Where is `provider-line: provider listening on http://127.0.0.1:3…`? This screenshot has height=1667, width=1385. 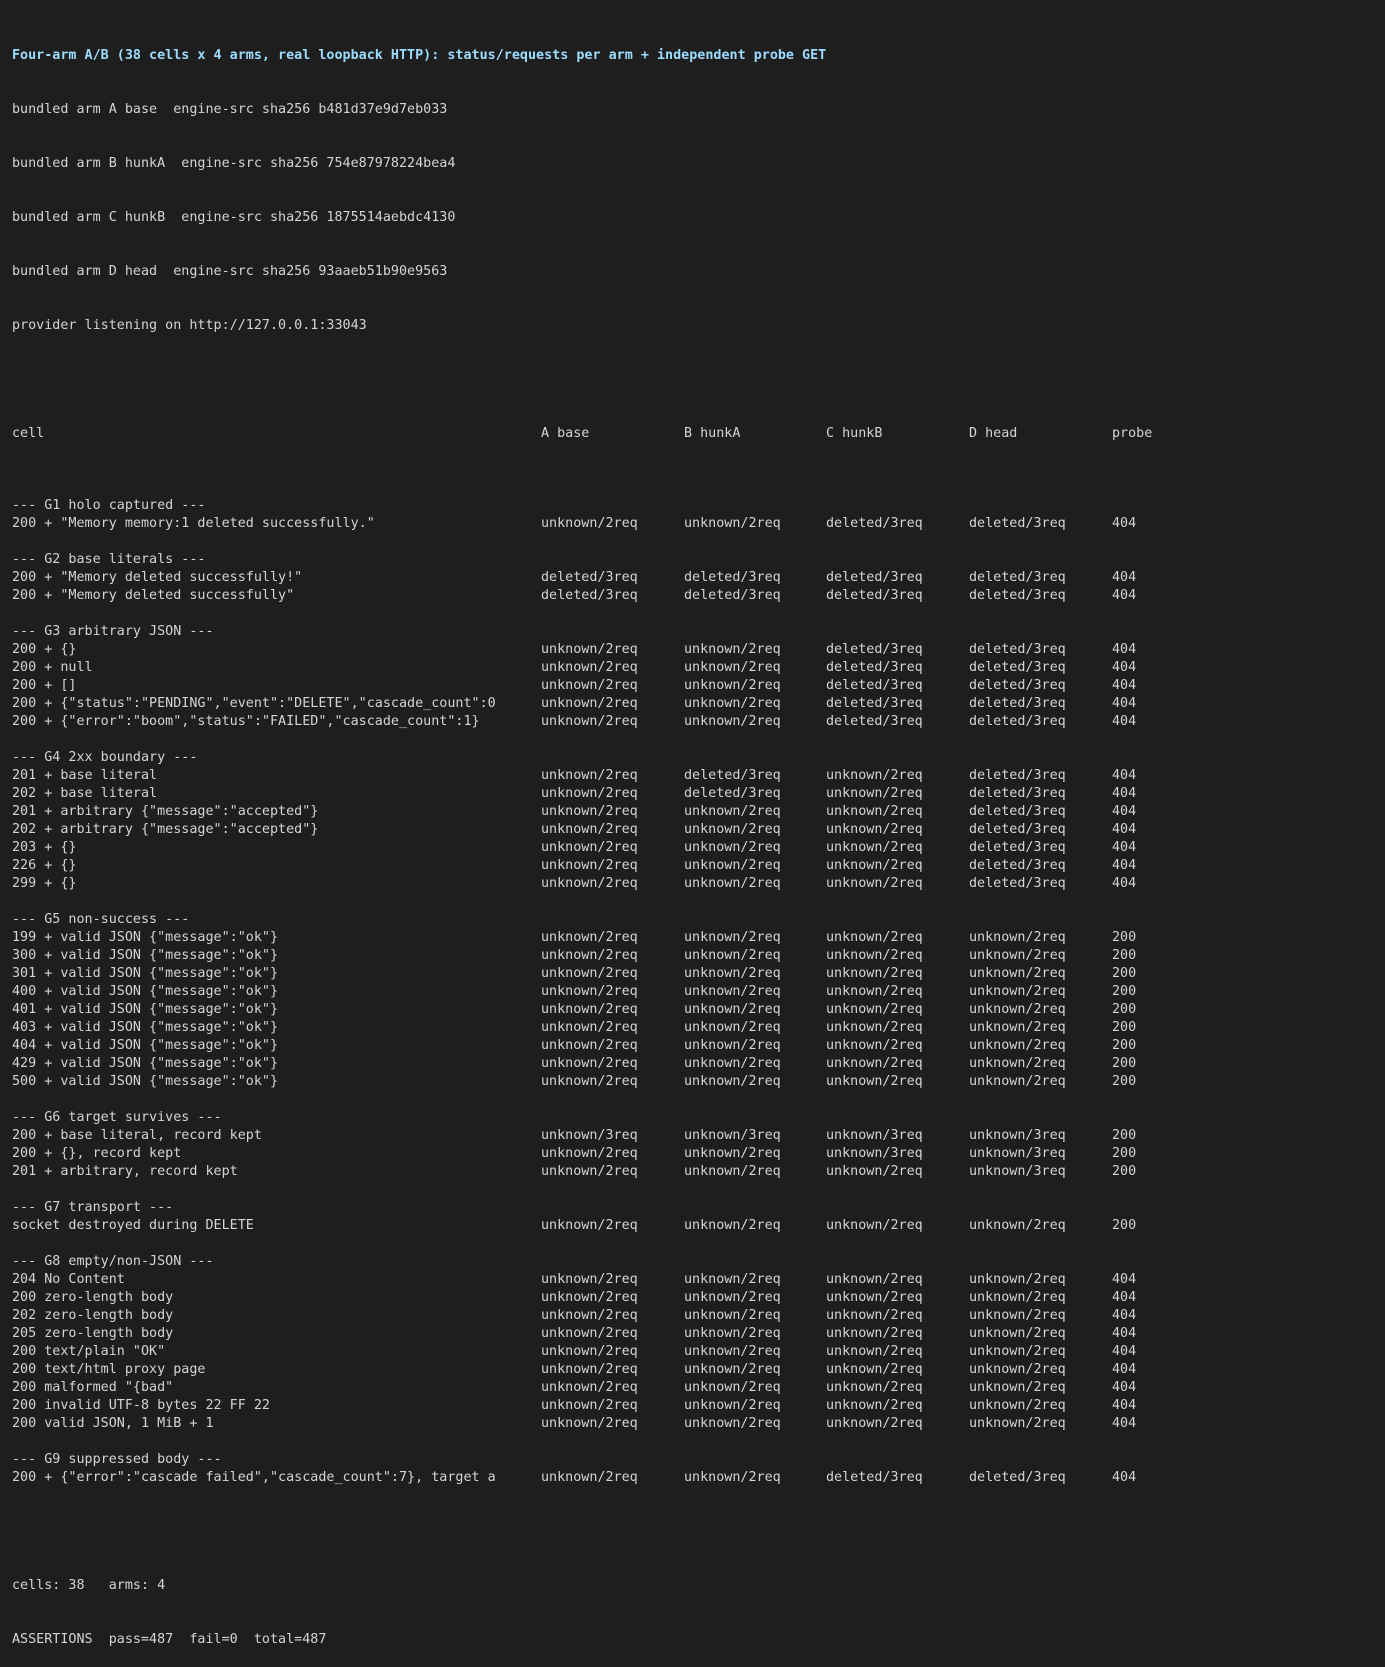
provider-line: provider listening on http://127.0.0.1:3… is located at coordinates (189, 325).